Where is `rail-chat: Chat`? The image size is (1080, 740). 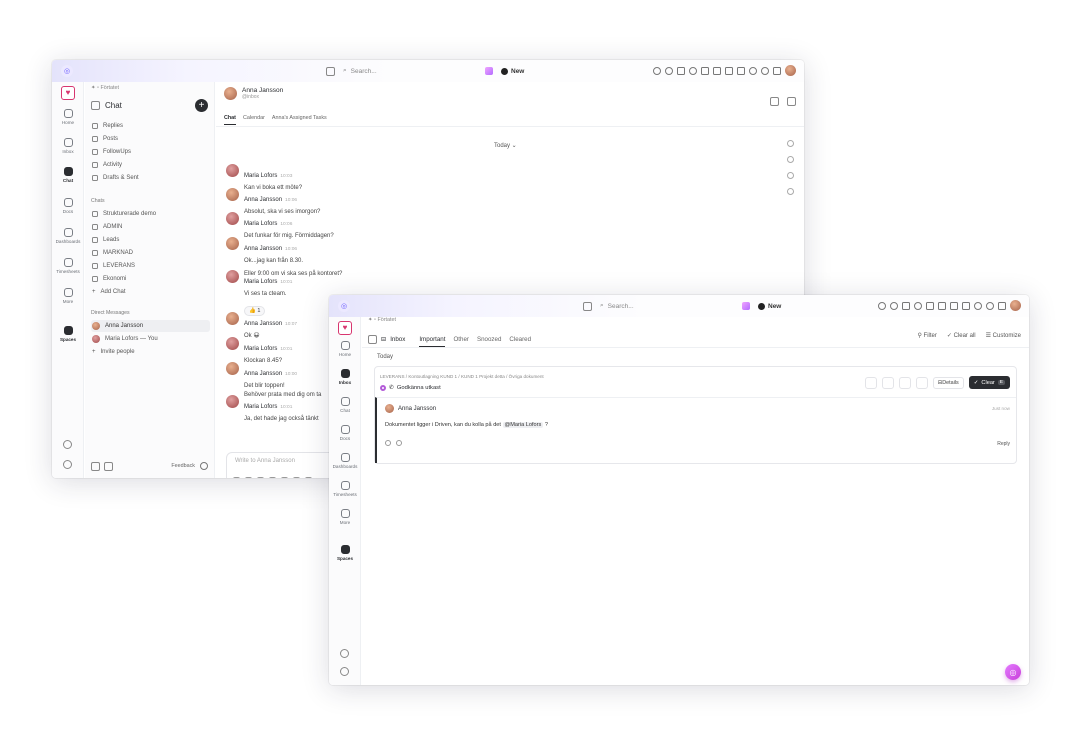 rail-chat: Chat is located at coordinates (345, 405).